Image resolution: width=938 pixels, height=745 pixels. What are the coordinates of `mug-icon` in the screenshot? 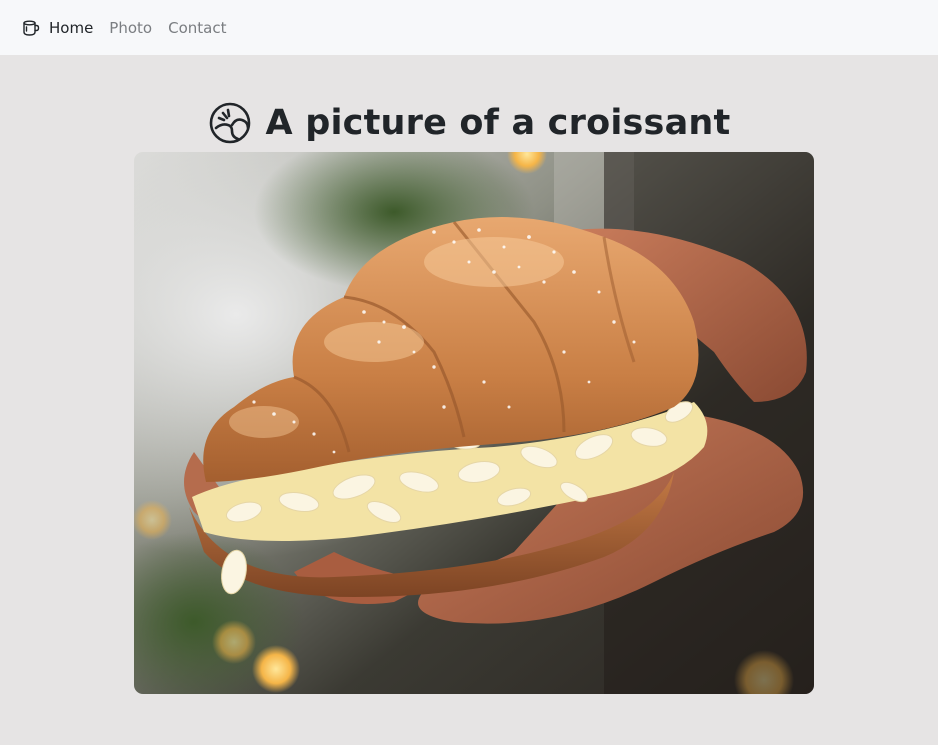 It's located at (31, 28).